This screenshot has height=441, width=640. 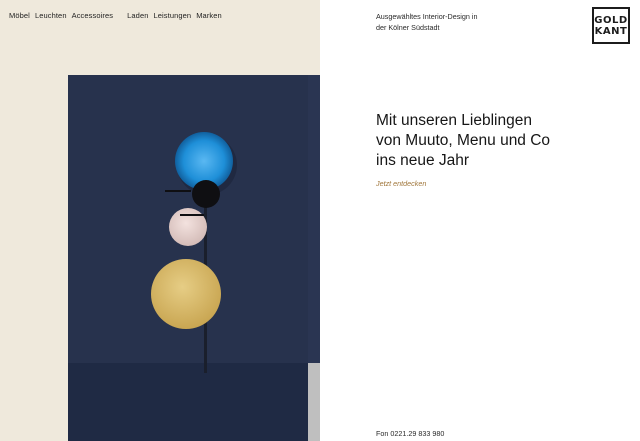 What do you see at coordinates (93, 15) in the screenshot?
I see `nav-accessoires: Accessoires` at bounding box center [93, 15].